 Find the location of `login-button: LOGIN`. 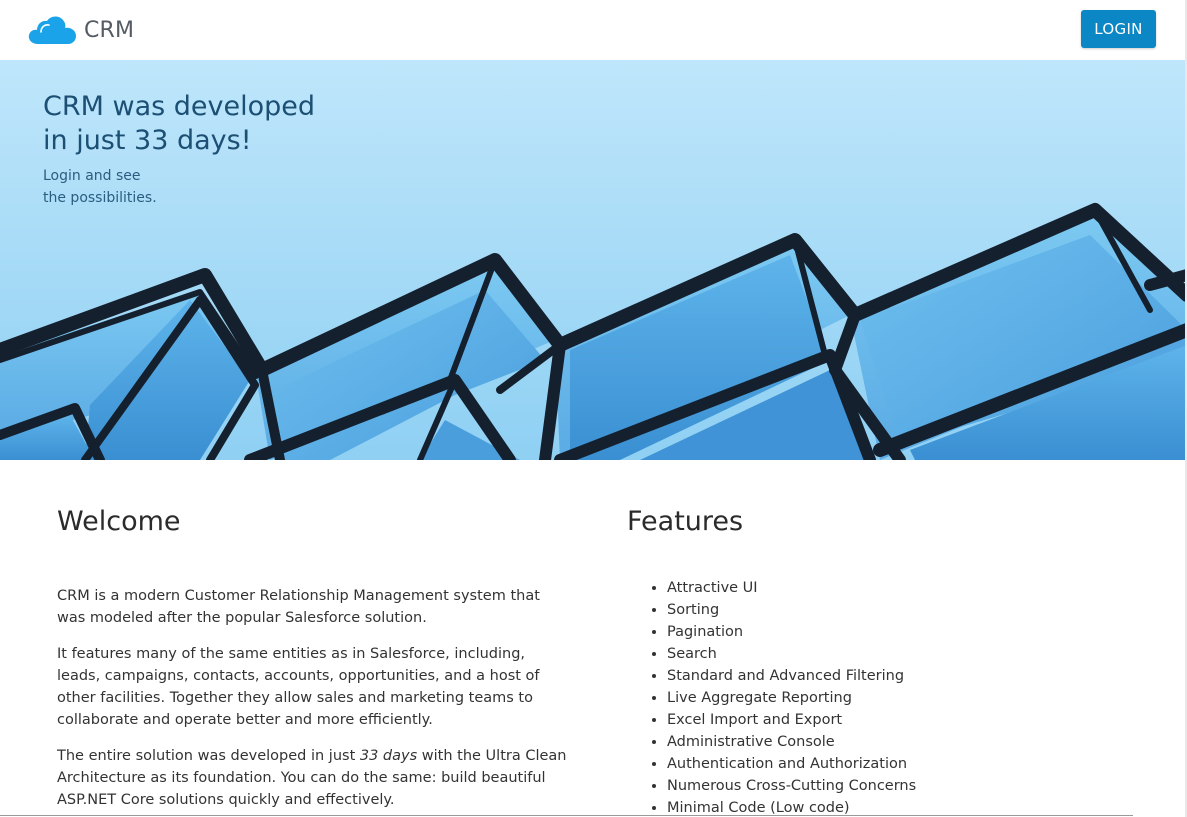

login-button: LOGIN is located at coordinates (1118, 29).